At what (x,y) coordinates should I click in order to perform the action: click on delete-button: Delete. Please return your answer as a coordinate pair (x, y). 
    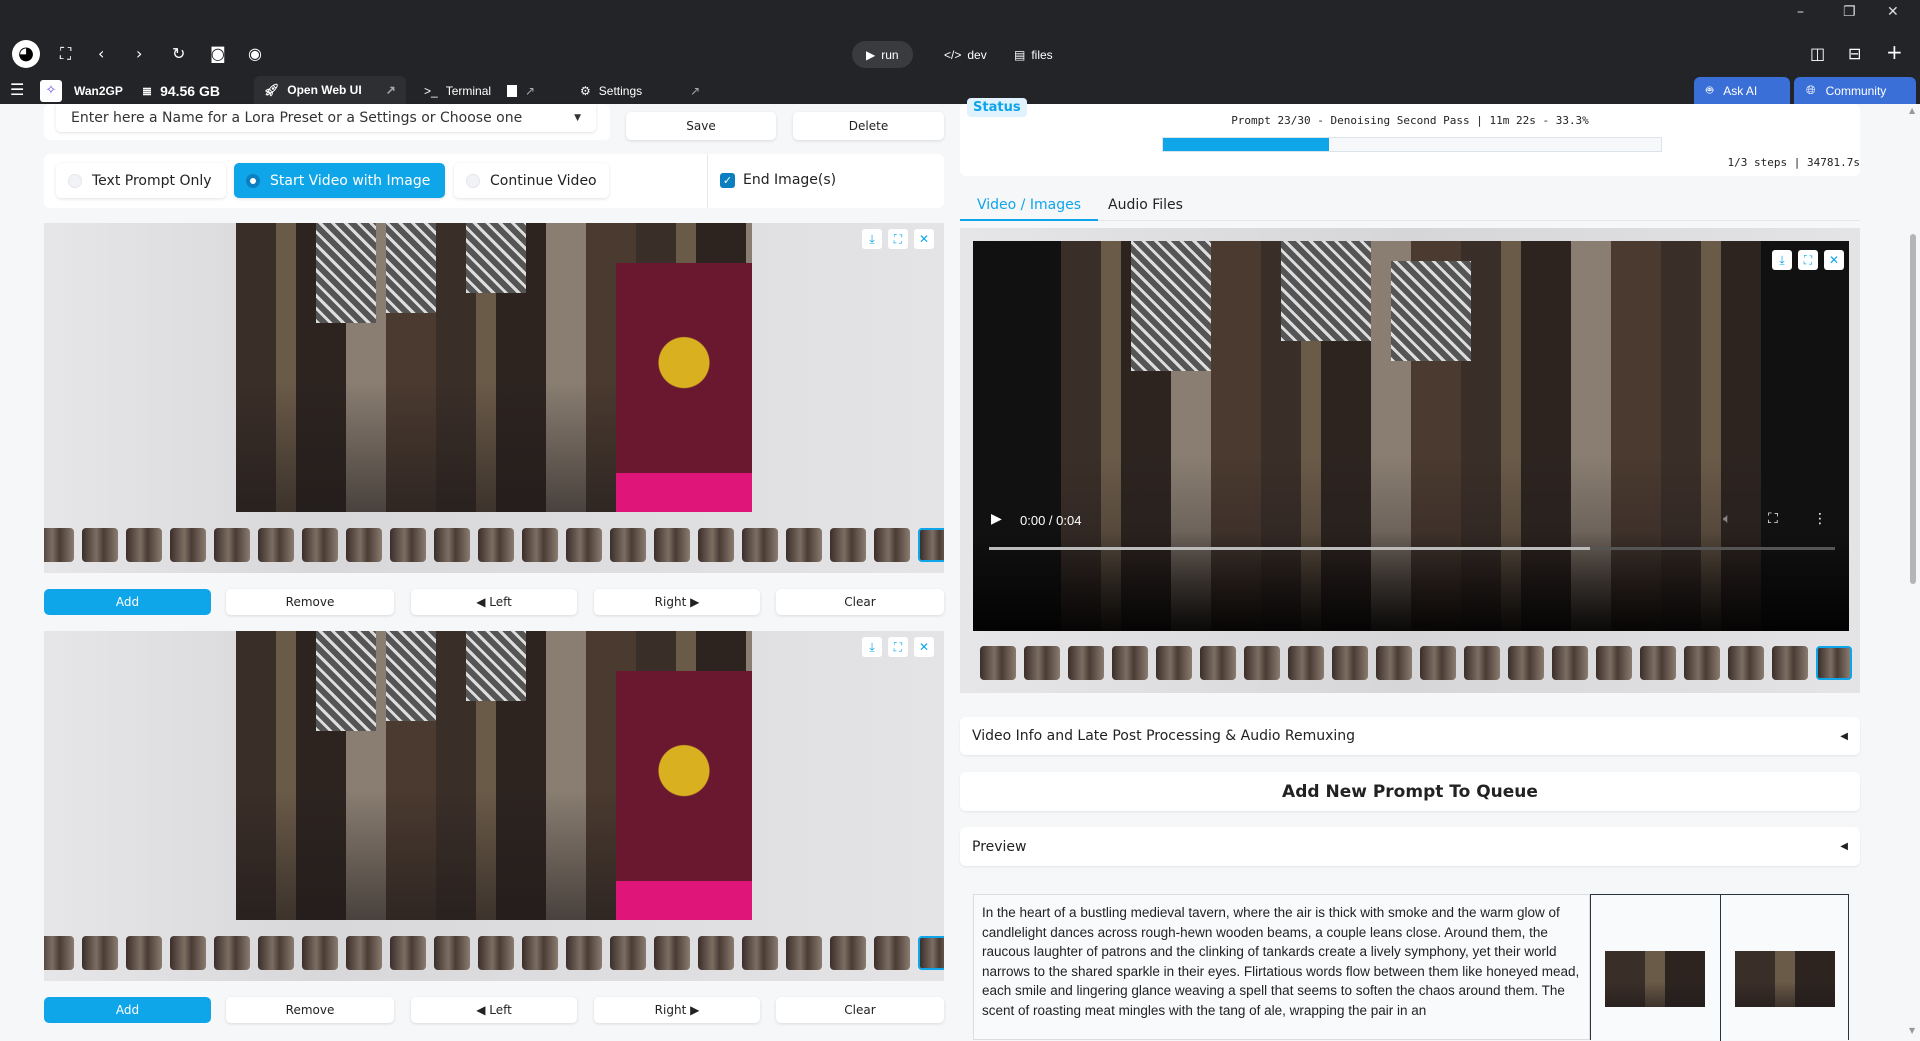
    Looking at the image, I should click on (868, 126).